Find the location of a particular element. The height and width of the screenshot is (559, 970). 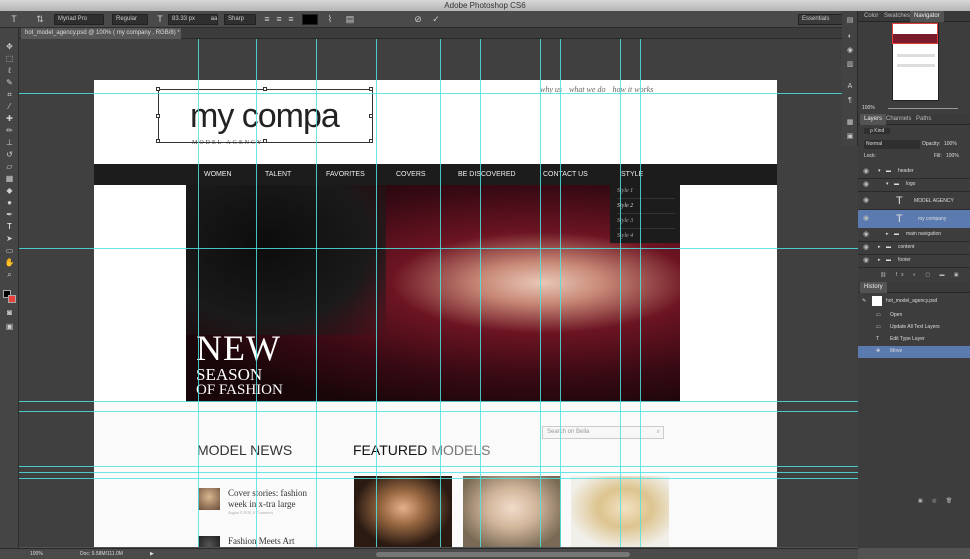

status-doc-size: Doc: 9.58M/111.0M is located at coordinates (101, 554).